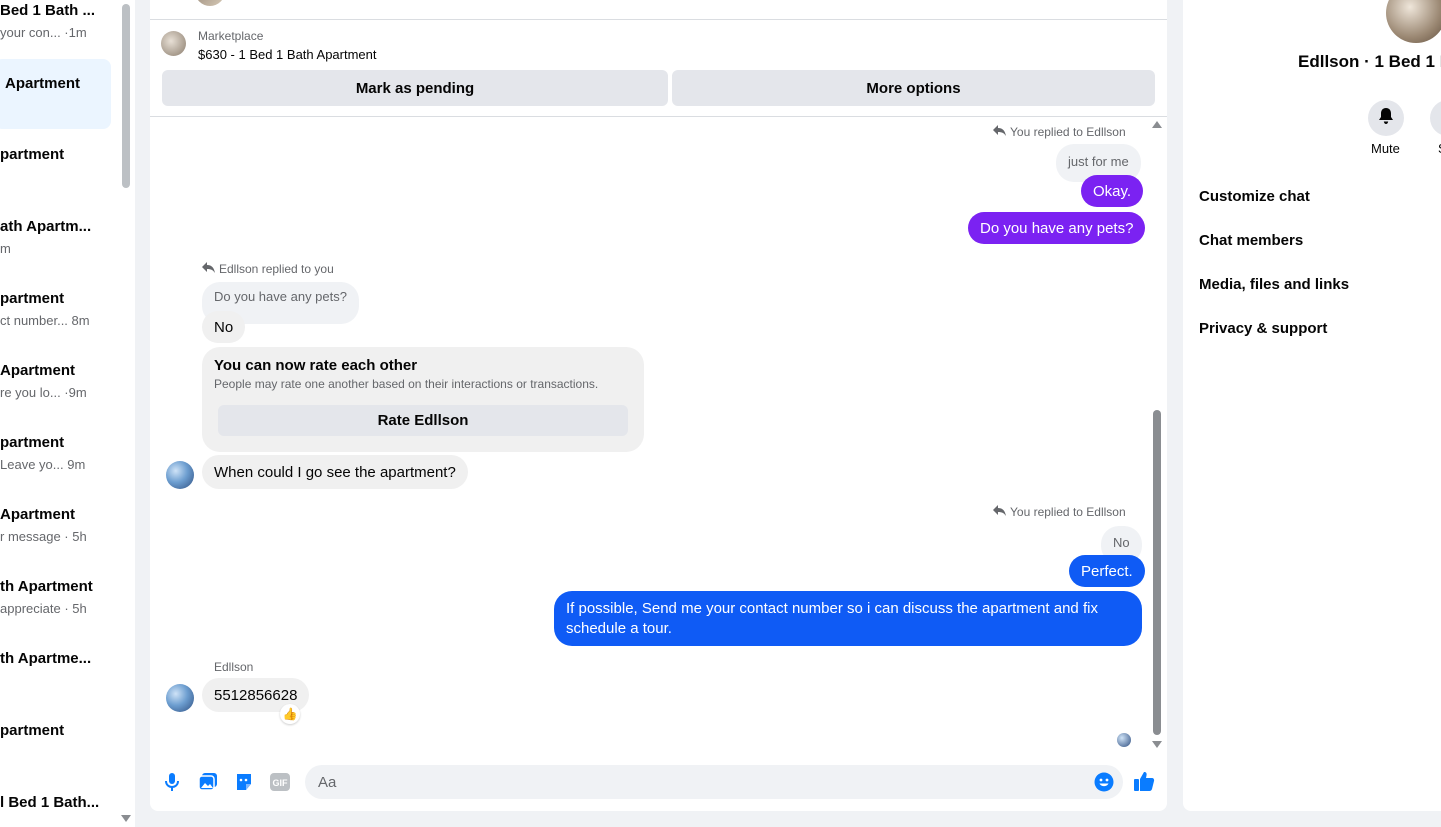  What do you see at coordinates (43, 392) in the screenshot?
I see `conversation-snippet: re you lo... ·9m` at bounding box center [43, 392].